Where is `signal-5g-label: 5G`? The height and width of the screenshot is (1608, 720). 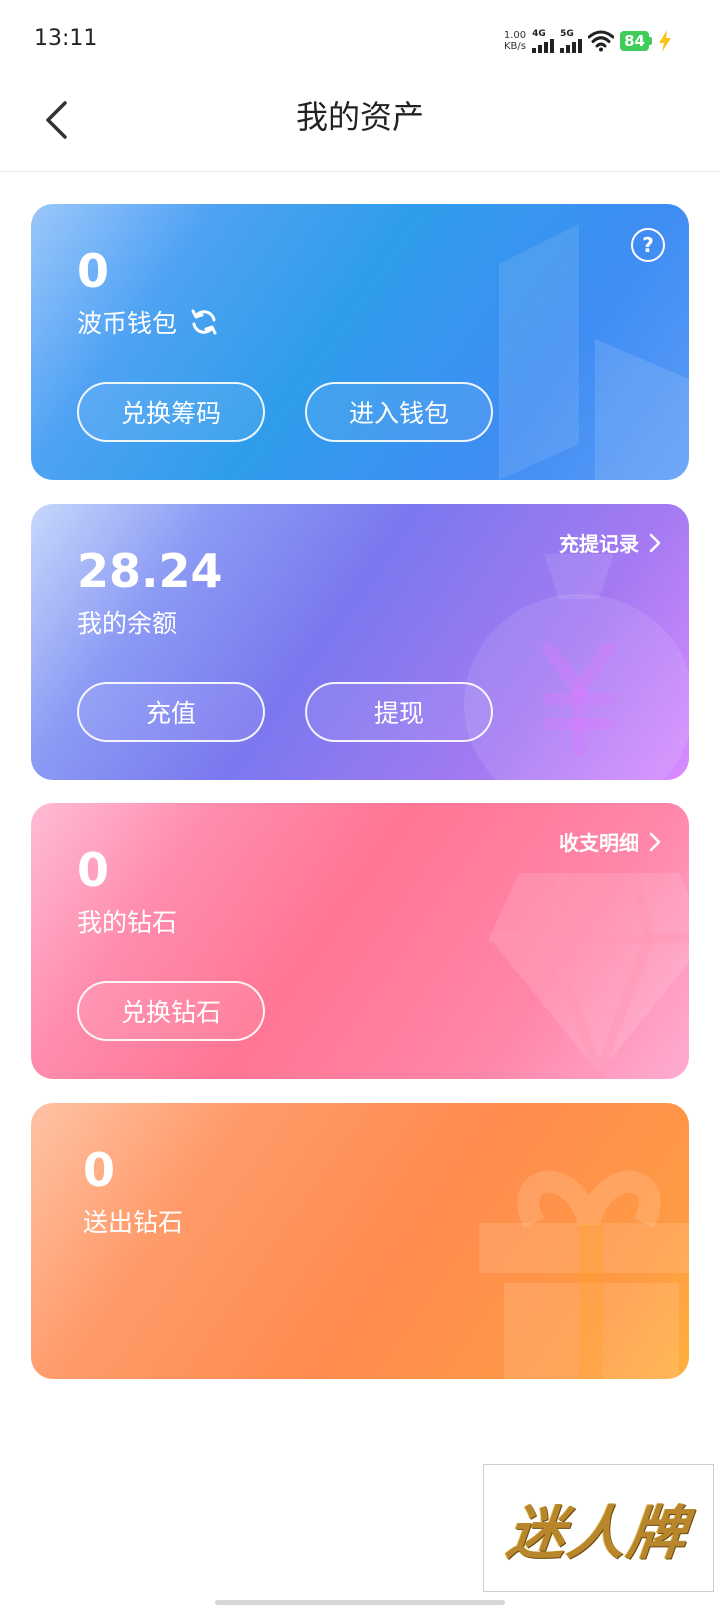
signal-5g-label: 5G is located at coordinates (567, 34).